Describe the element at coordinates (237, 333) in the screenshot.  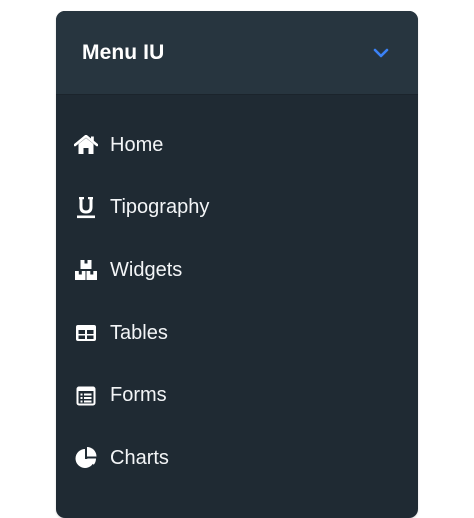
I see `menu-item-tables: Tables` at that location.